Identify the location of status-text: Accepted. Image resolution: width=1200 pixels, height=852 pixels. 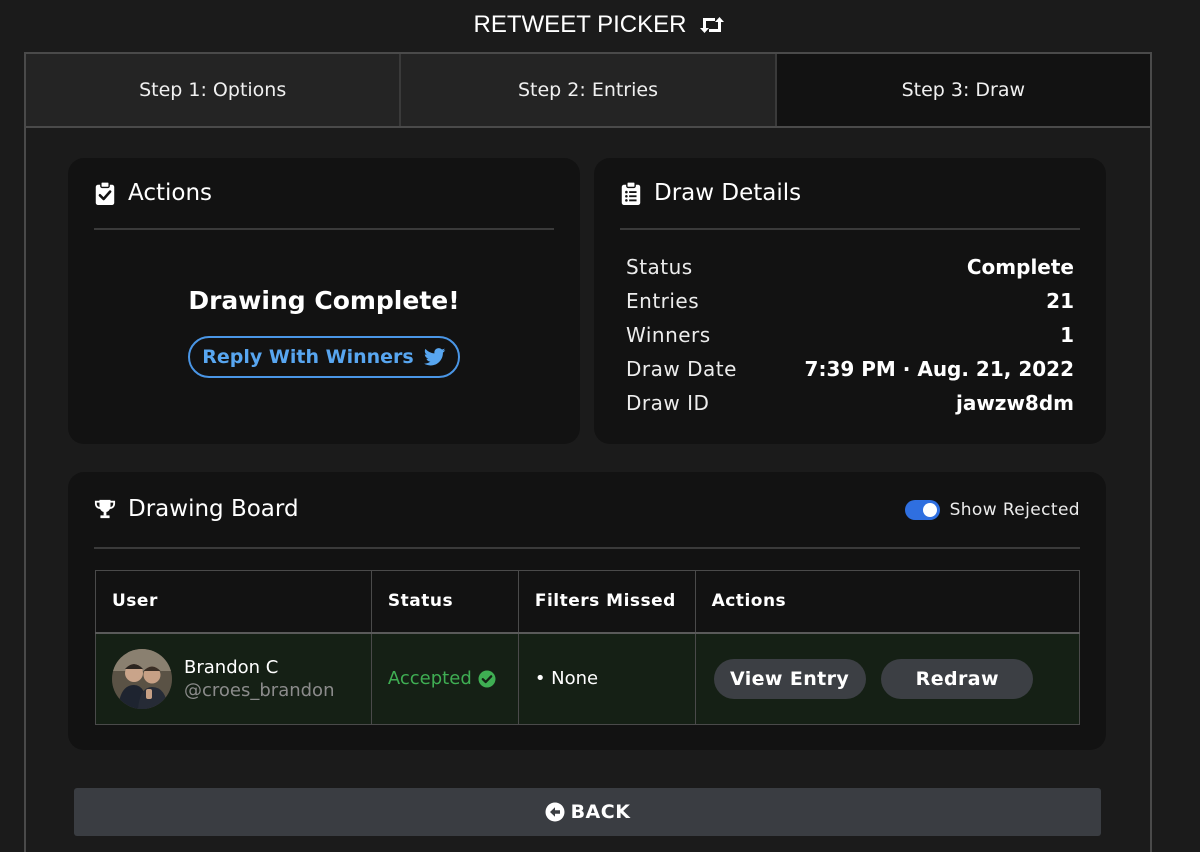
(429, 679).